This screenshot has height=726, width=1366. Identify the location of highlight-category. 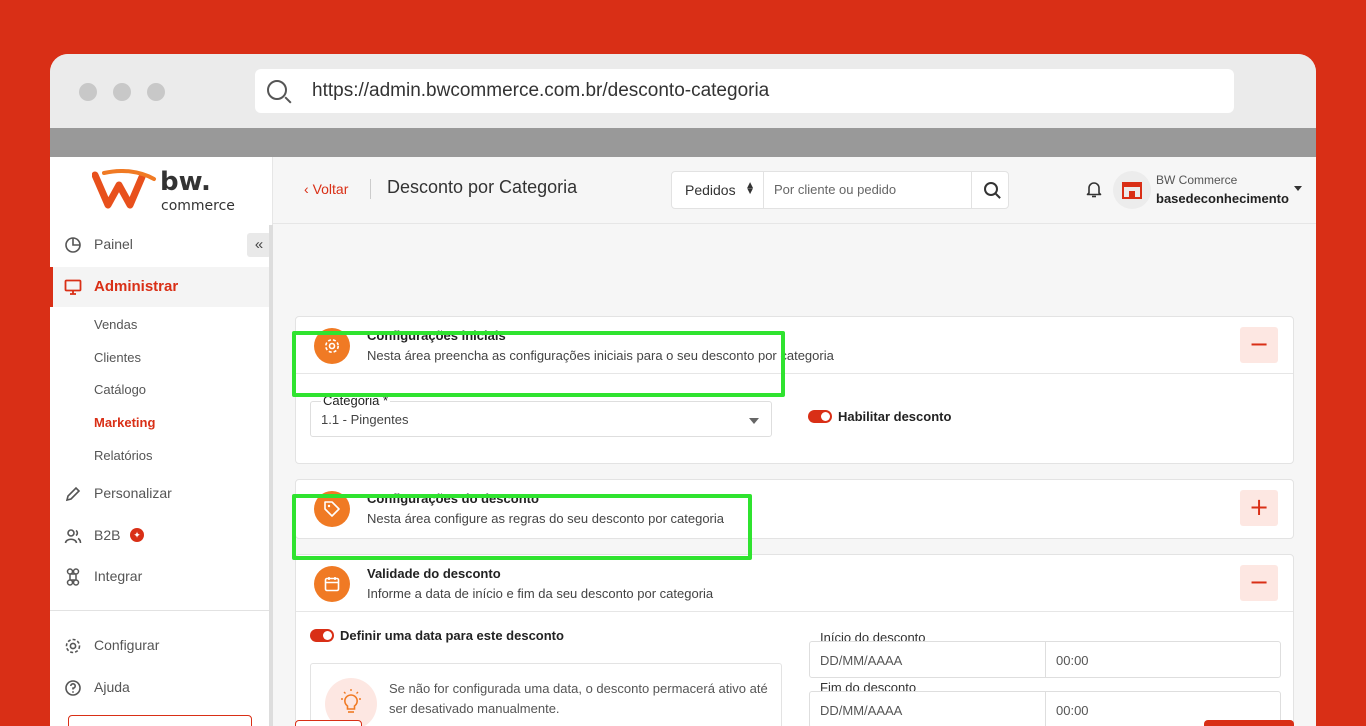
(538, 364).